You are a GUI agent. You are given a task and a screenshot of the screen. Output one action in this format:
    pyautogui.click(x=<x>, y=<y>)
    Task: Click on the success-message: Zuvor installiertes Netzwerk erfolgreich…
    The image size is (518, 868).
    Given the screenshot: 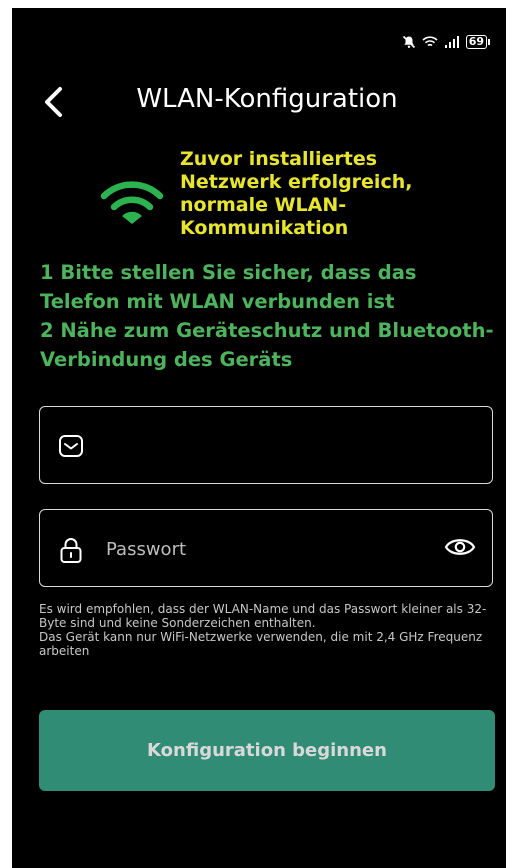 What is the action you would take?
    pyautogui.click(x=296, y=193)
    